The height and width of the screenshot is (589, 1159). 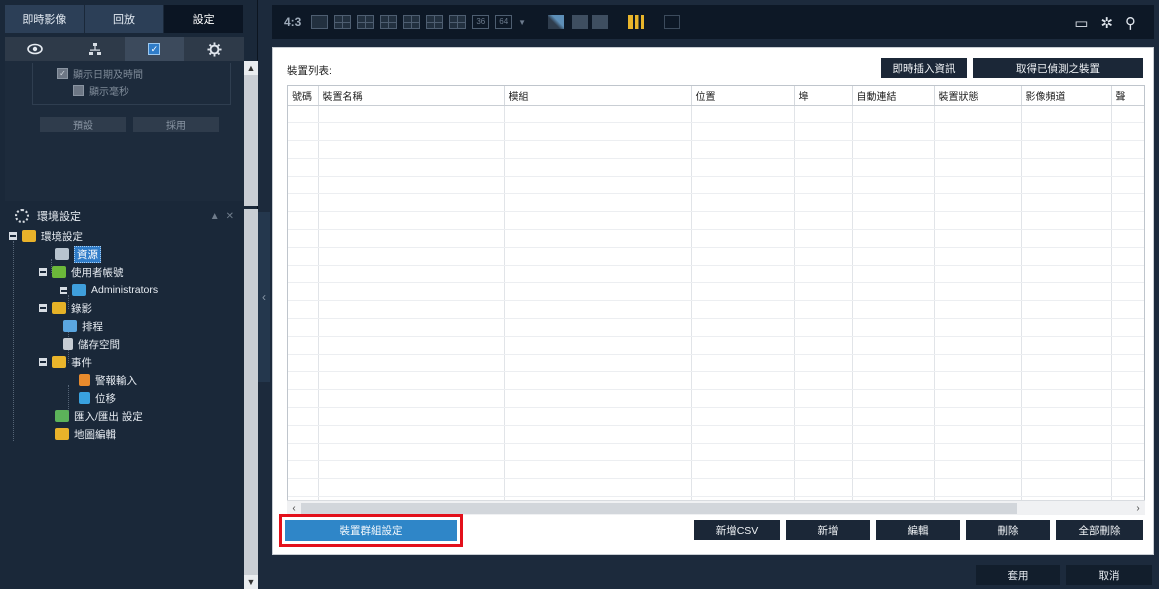 What do you see at coordinates (556, 22) in the screenshot?
I see `fullscreen-icon` at bounding box center [556, 22].